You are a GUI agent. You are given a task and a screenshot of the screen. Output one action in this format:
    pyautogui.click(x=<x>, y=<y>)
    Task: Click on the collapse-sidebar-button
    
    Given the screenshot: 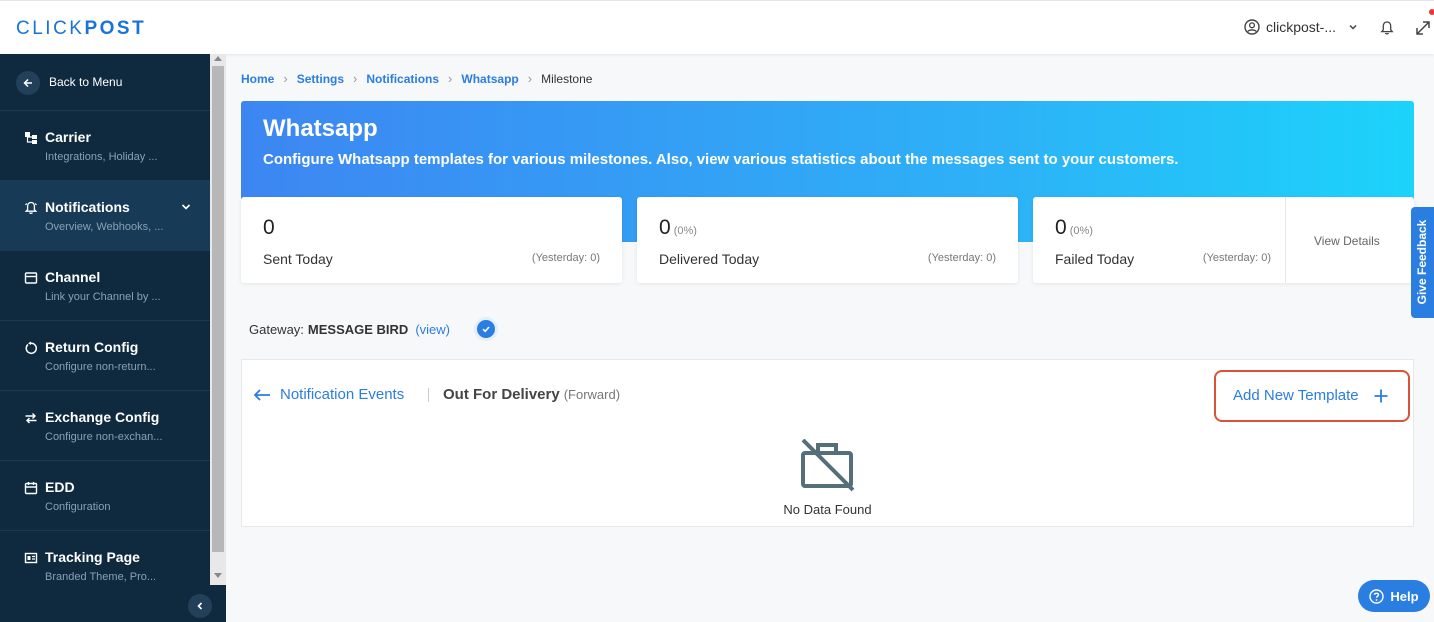 What is the action you would take?
    pyautogui.click(x=200, y=606)
    